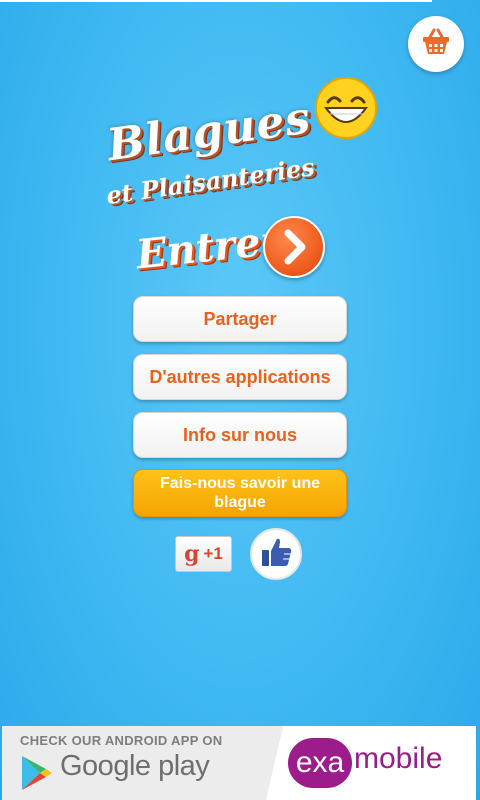  What do you see at coordinates (398, 758) in the screenshot?
I see `brand-name: mobile` at bounding box center [398, 758].